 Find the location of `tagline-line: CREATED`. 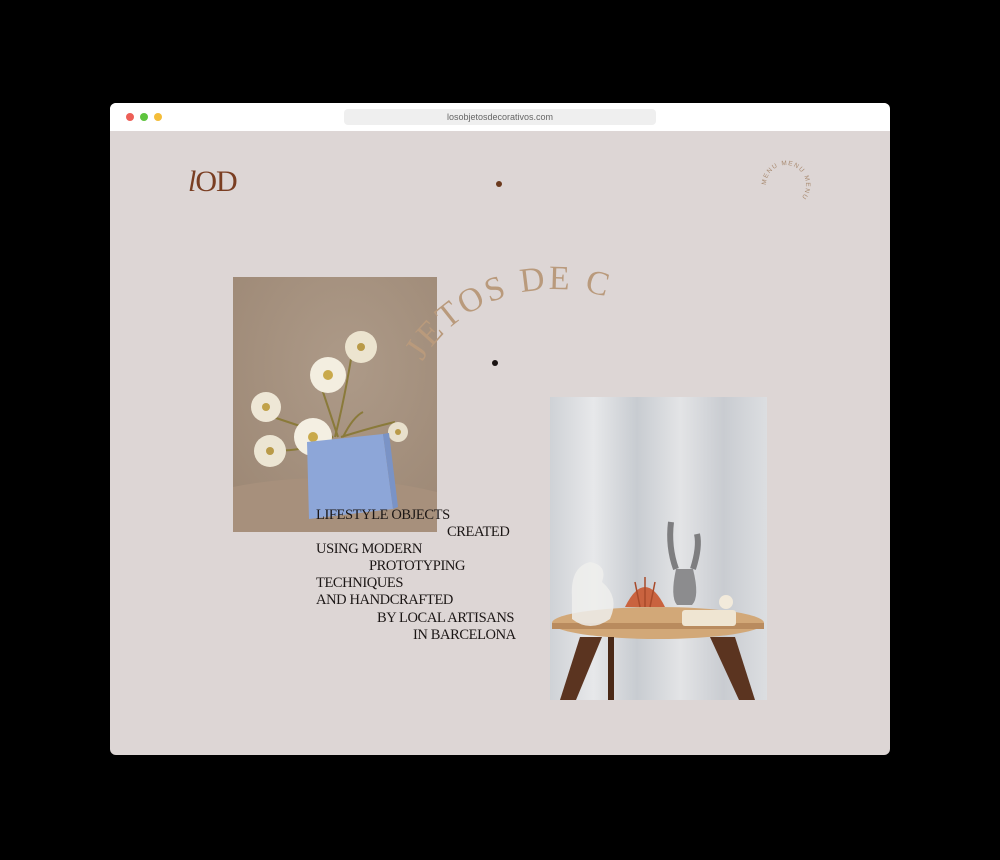

tagline-line: CREATED is located at coordinates (478, 532).